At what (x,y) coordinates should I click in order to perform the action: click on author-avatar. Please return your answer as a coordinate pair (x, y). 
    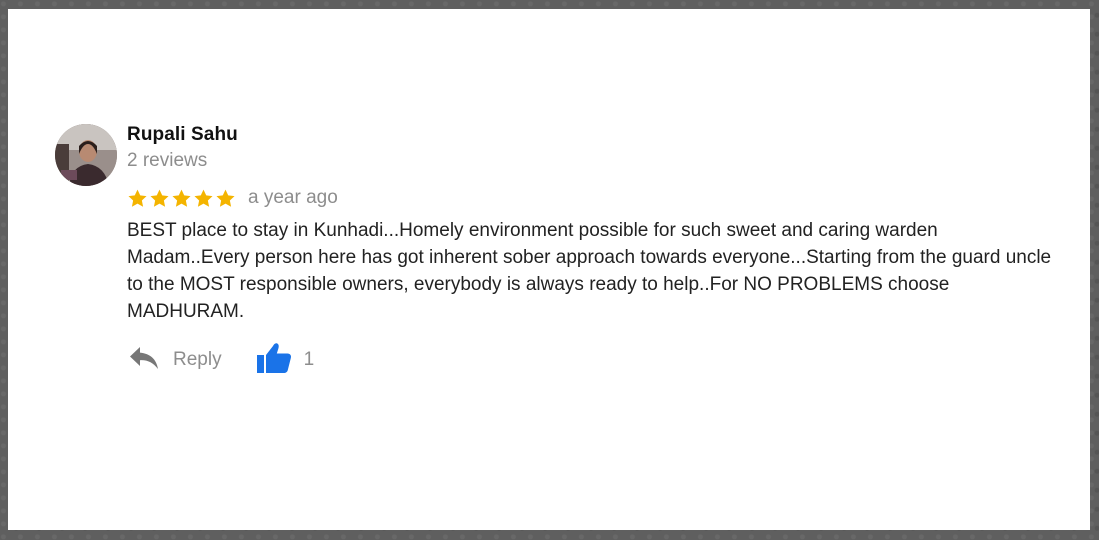
    Looking at the image, I should click on (86, 155).